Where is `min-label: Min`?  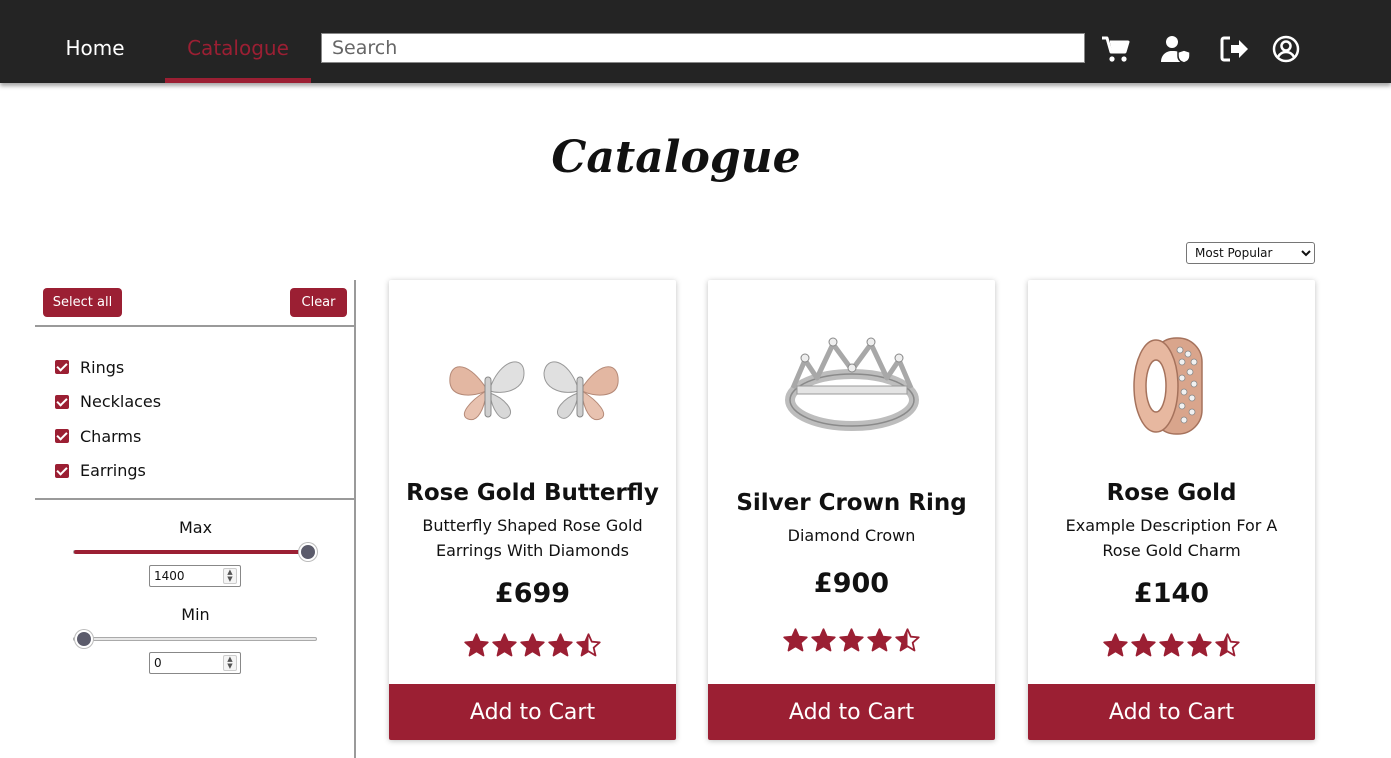
min-label: Min is located at coordinates (195, 614).